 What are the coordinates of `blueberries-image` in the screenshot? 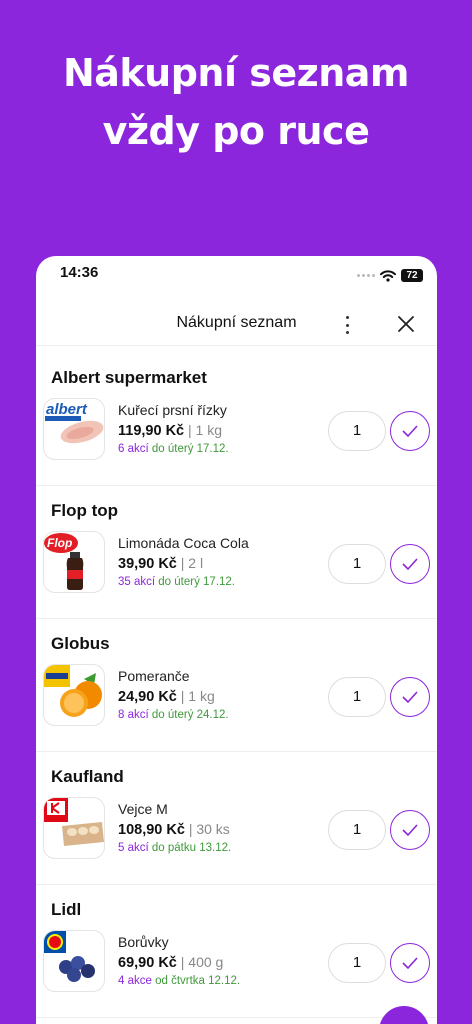 It's located at (69, 956).